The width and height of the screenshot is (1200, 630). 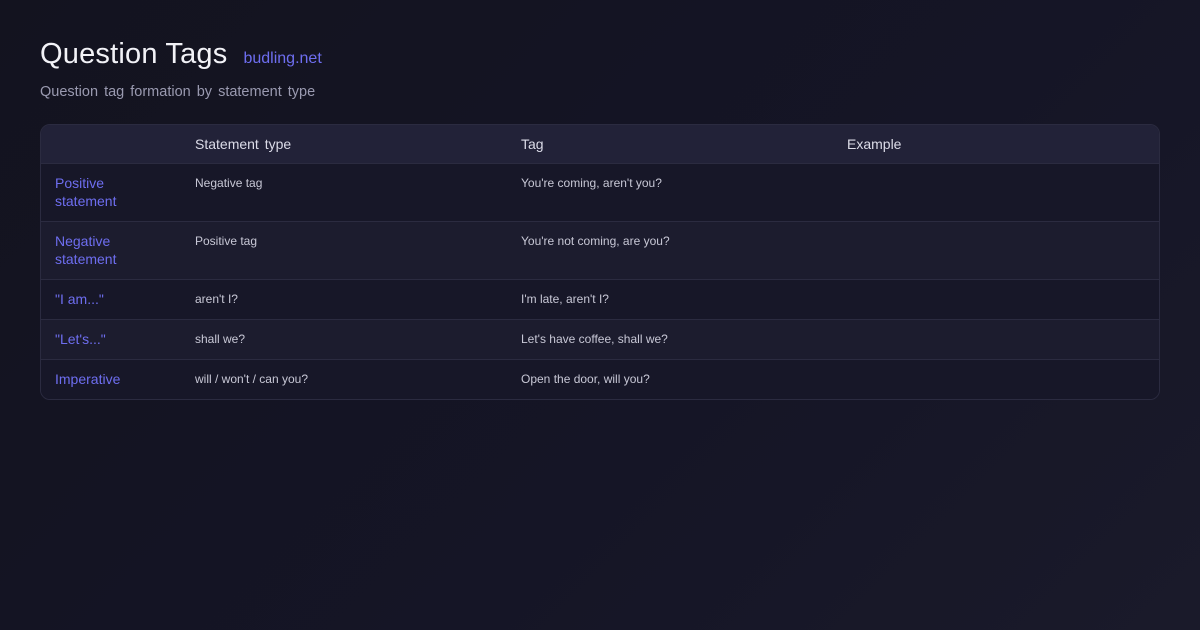 What do you see at coordinates (252, 379) in the screenshot?
I see `cell-statement-type: will / won't / can you?` at bounding box center [252, 379].